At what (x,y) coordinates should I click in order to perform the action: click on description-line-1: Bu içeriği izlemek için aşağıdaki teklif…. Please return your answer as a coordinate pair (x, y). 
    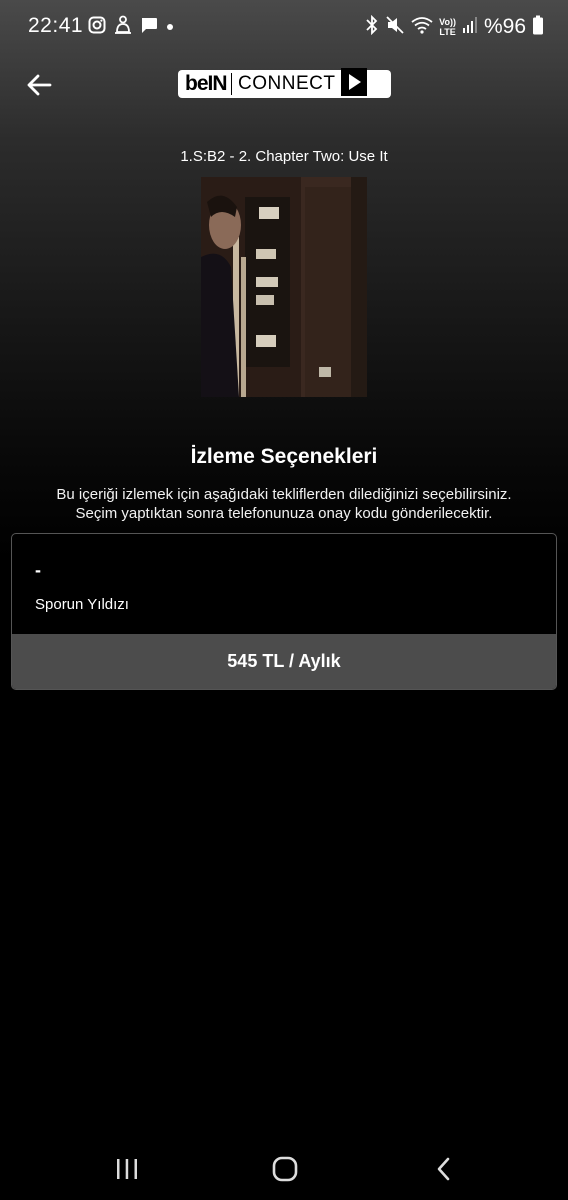
    Looking at the image, I should click on (284, 494).